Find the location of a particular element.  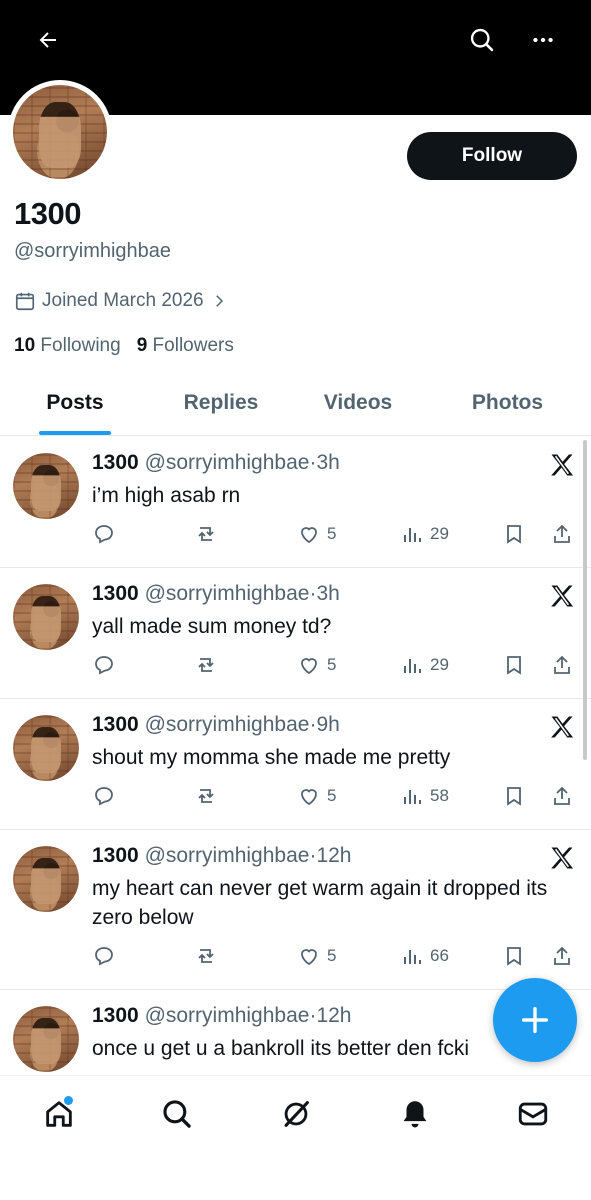

bell-icon is located at coordinates (415, 1114).